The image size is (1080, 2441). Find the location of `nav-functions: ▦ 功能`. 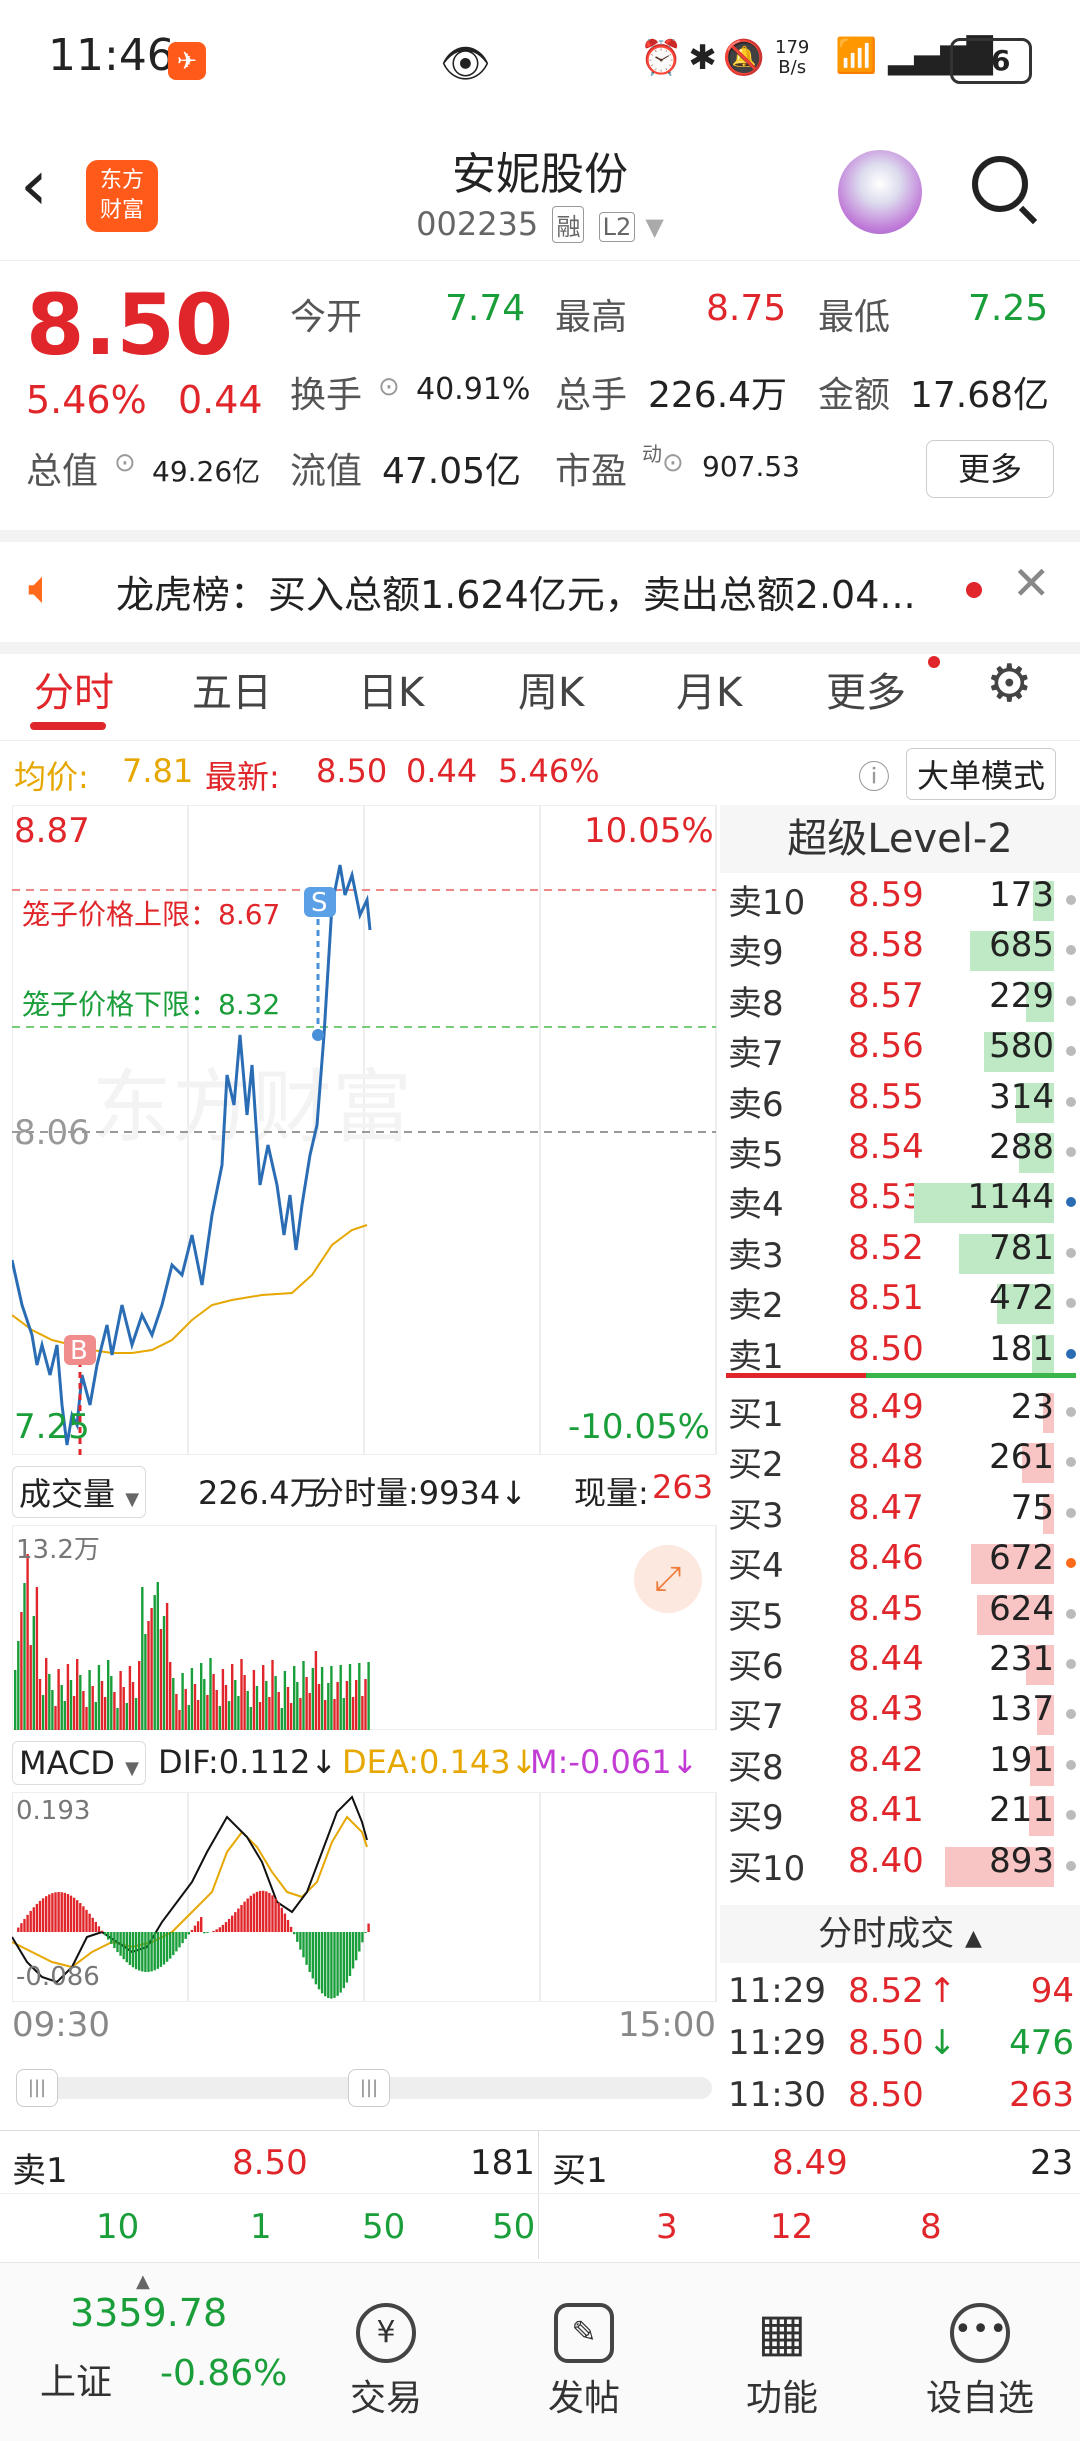

nav-functions: ▦ 功能 is located at coordinates (782, 2342).